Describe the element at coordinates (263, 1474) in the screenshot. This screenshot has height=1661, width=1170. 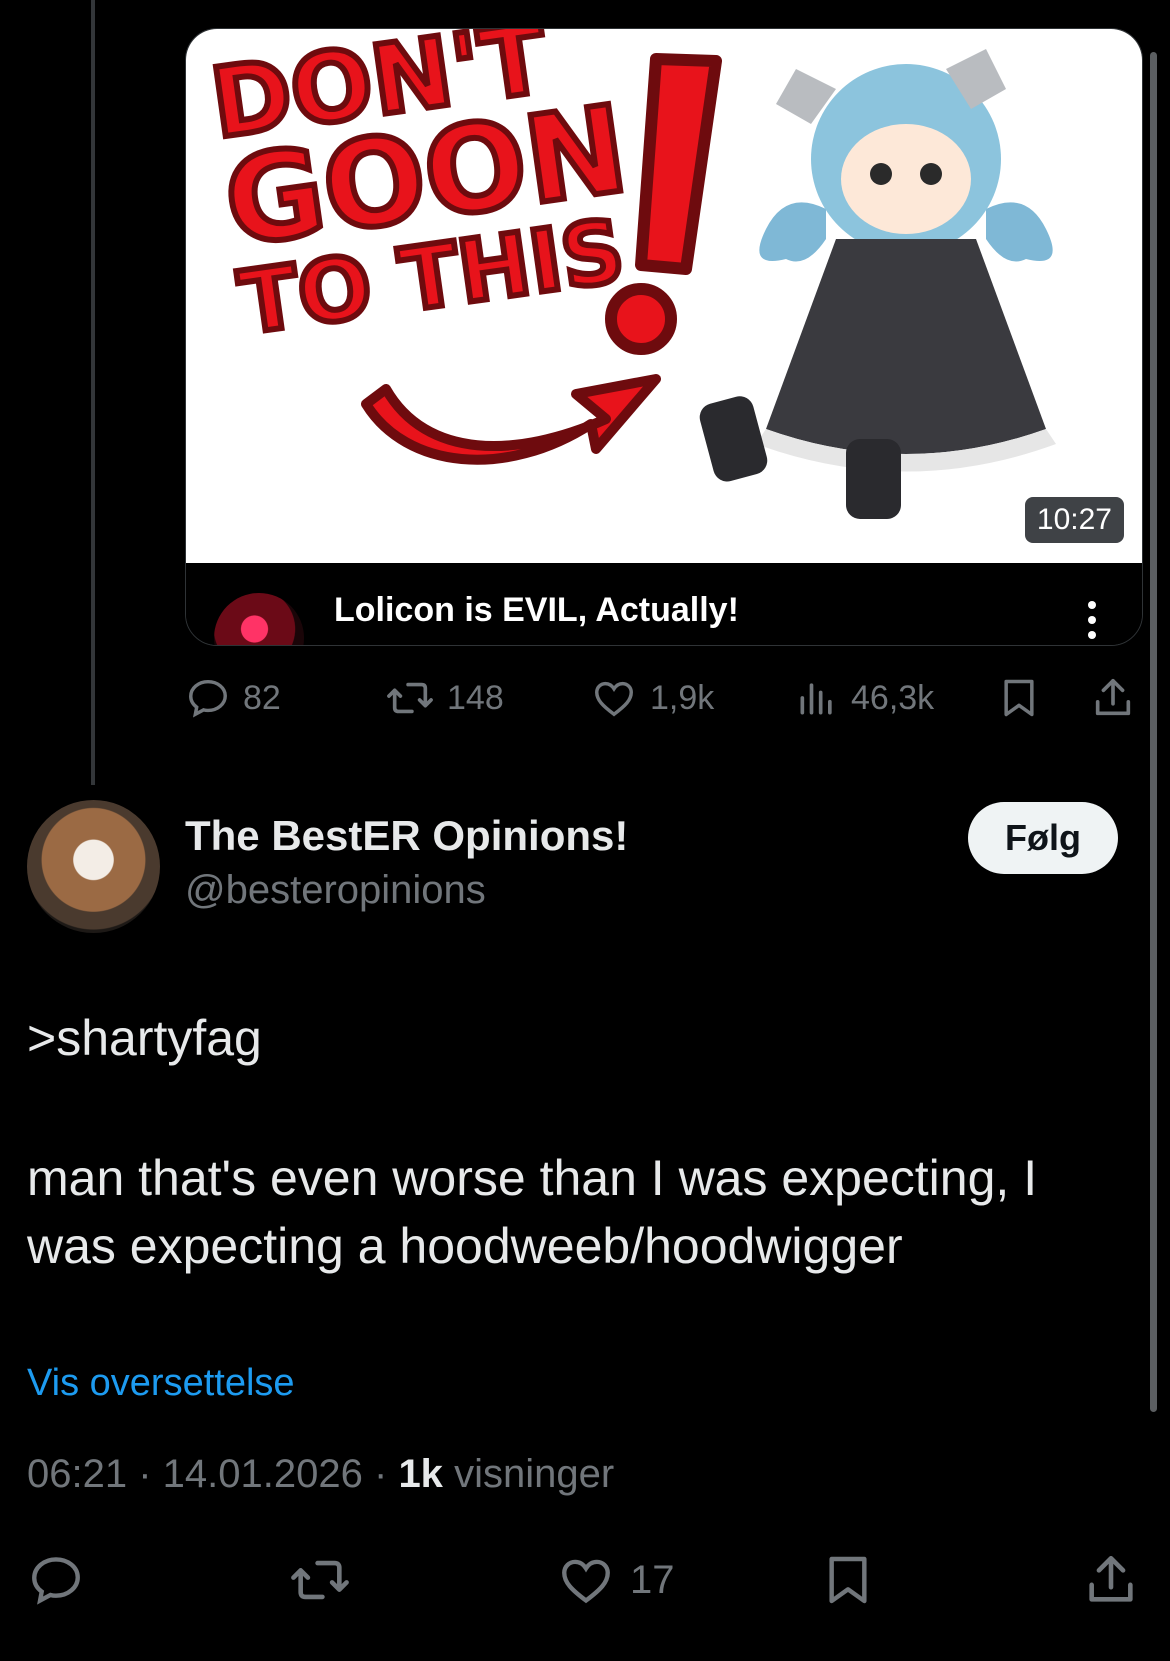
I see `tweet-date: 14.01.2026` at that location.